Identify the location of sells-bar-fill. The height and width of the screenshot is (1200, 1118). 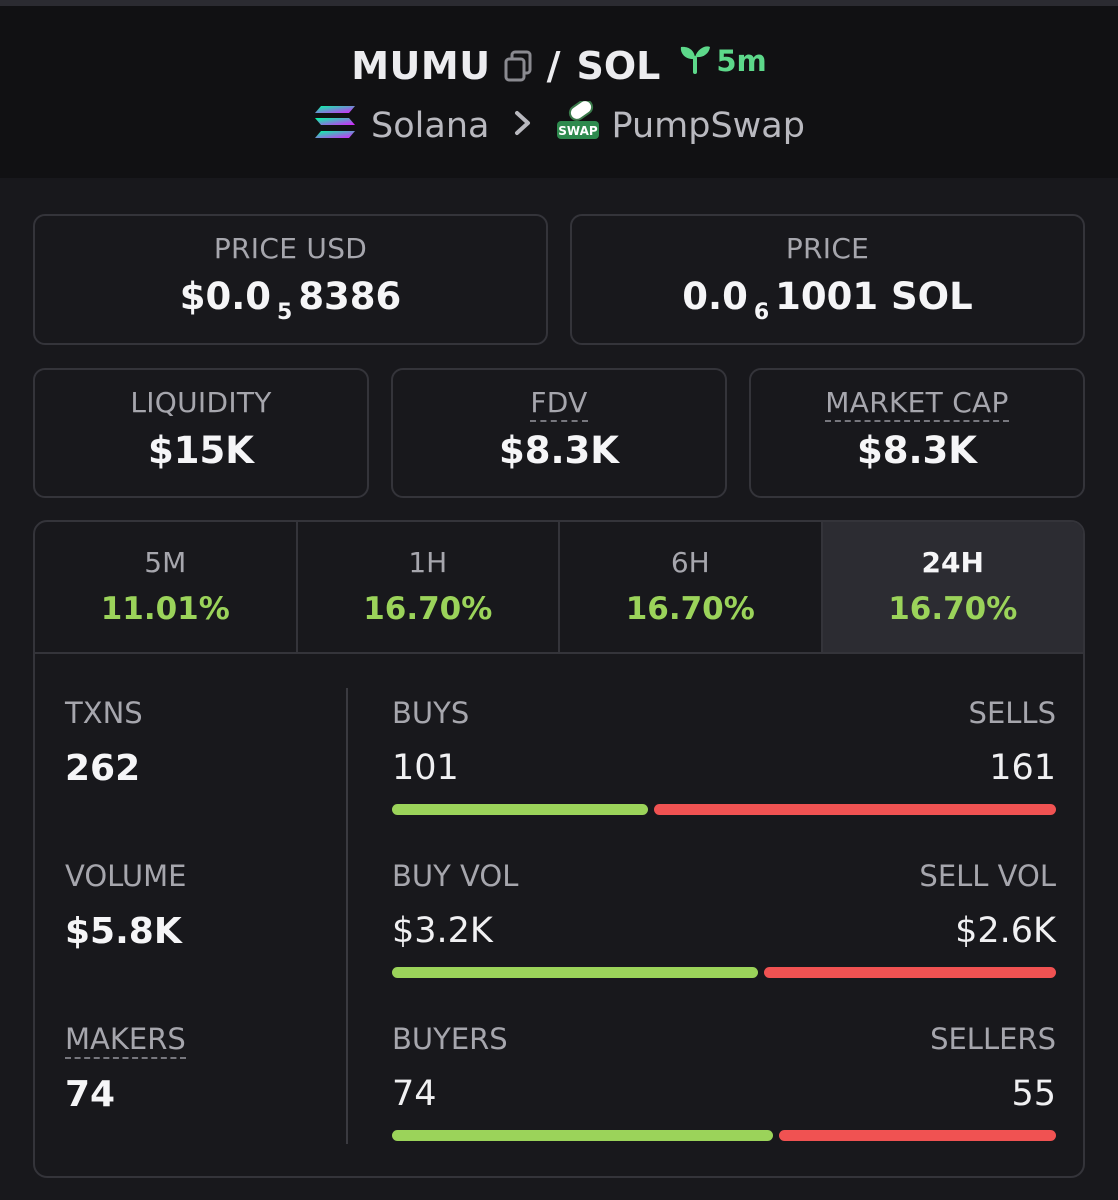
(854, 809).